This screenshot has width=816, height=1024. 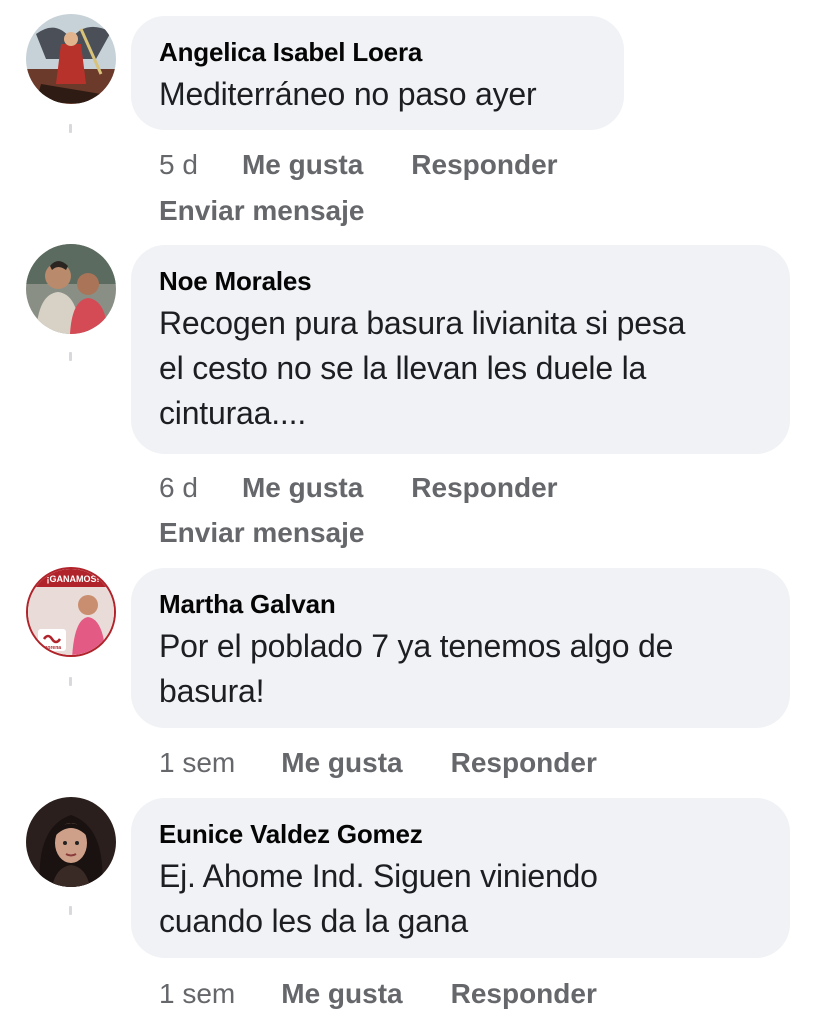 What do you see at coordinates (178, 165) in the screenshot?
I see `comment-time: 5 d` at bounding box center [178, 165].